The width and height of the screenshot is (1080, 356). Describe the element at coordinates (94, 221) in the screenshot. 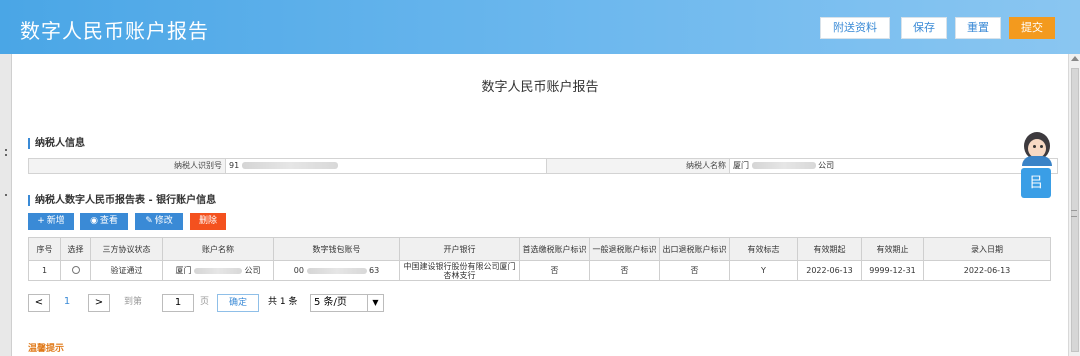

I see `eye-icon: ◉` at that location.